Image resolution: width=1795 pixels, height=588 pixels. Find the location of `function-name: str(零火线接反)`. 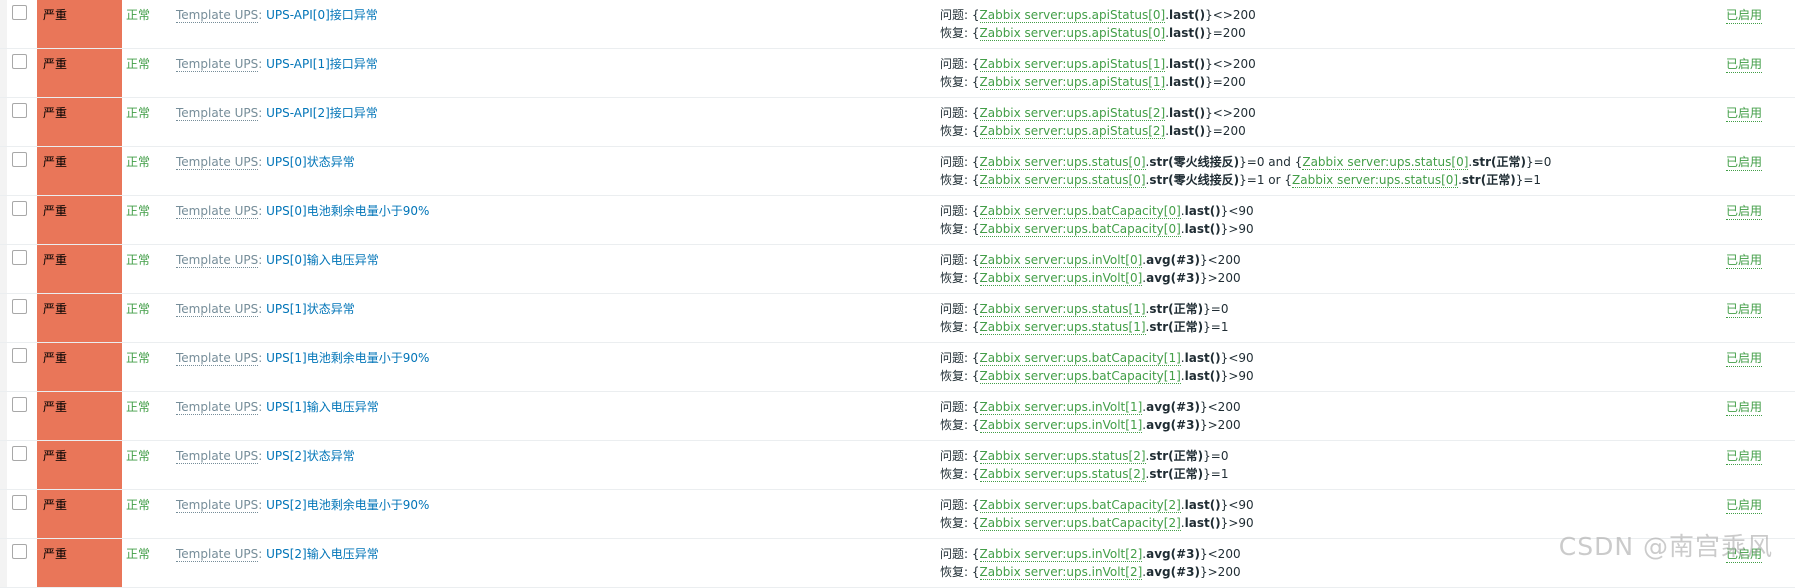

function-name: str(零火线接反) is located at coordinates (1194, 180).